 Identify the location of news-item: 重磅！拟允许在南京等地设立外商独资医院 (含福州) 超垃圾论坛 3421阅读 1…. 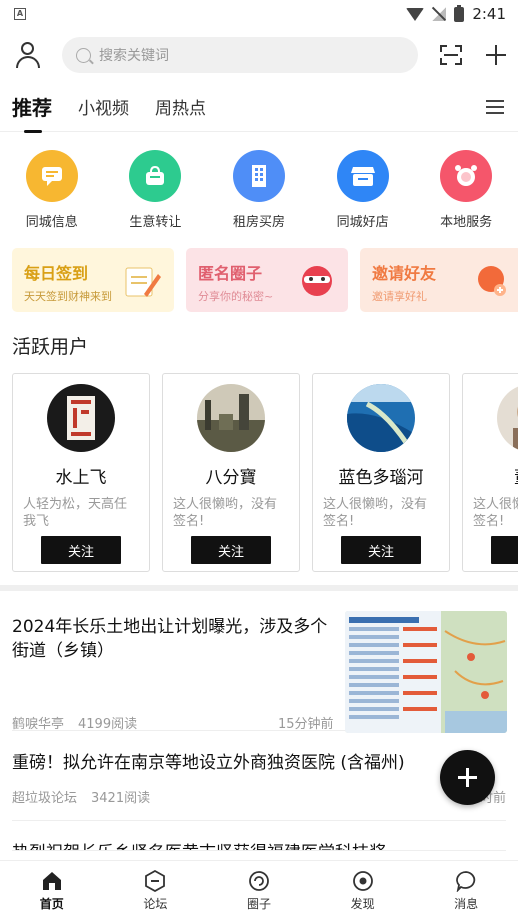
(259, 776).